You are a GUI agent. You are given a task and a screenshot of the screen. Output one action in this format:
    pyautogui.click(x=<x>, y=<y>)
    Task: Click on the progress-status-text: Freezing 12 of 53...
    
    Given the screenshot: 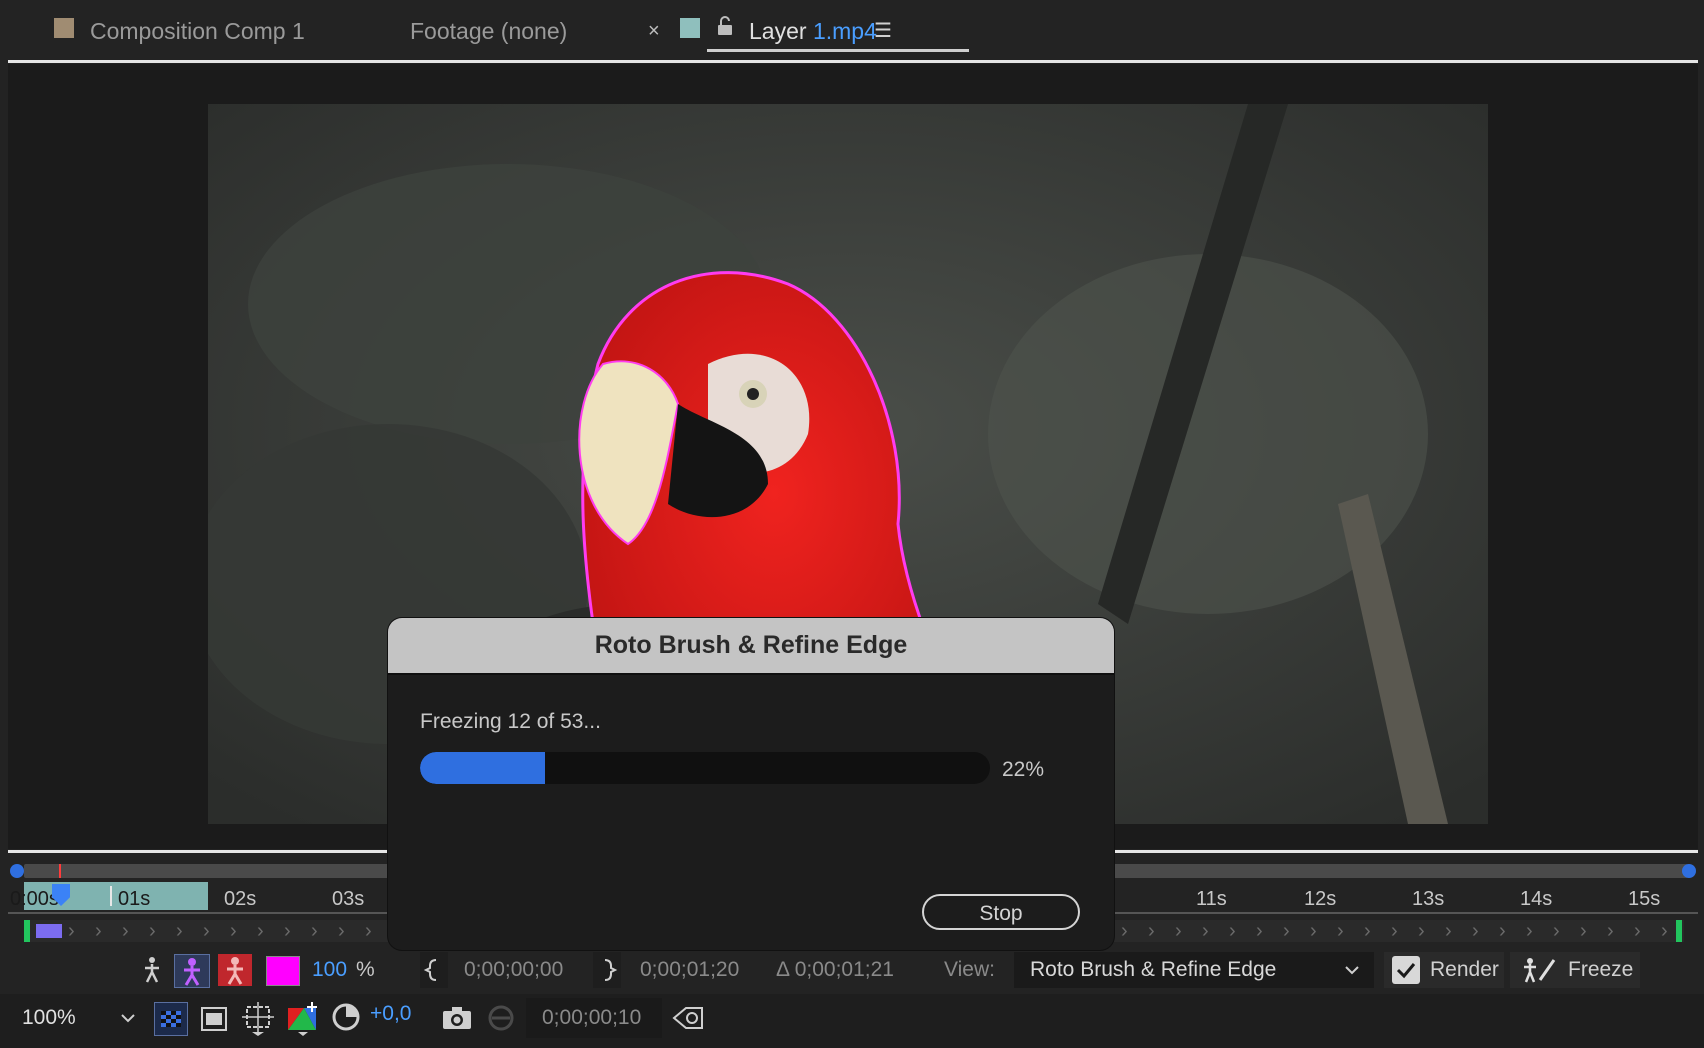 What is the action you would take?
    pyautogui.click(x=510, y=721)
    